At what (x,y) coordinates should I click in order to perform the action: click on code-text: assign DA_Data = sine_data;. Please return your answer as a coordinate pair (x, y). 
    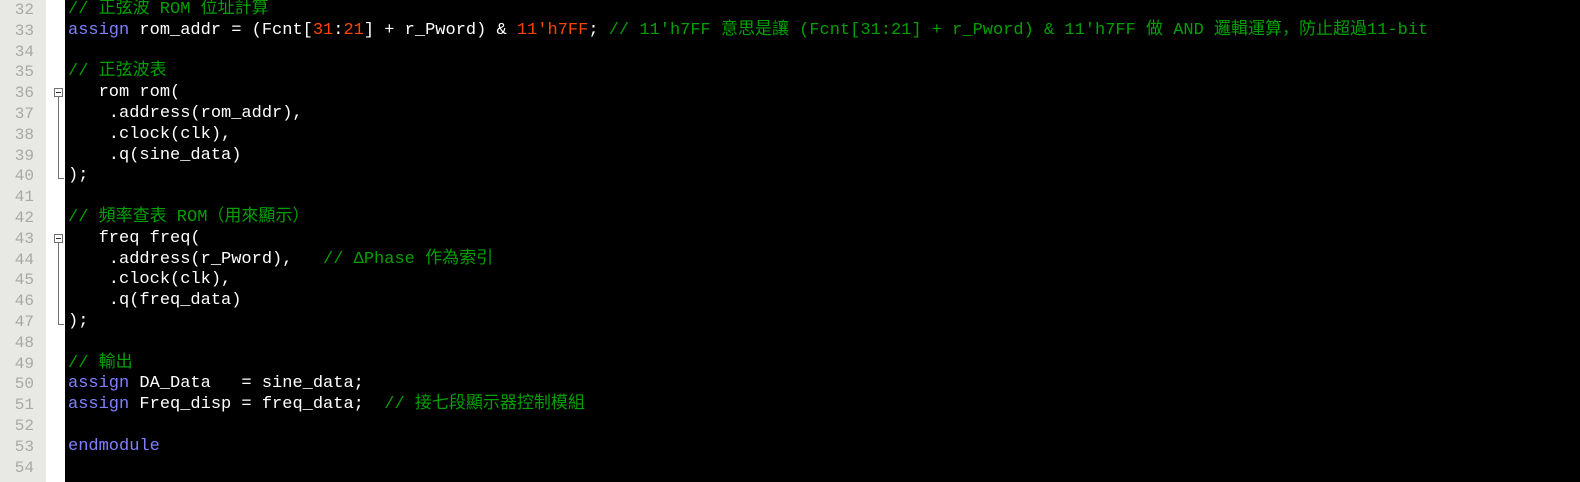
    Looking at the image, I should click on (216, 384).